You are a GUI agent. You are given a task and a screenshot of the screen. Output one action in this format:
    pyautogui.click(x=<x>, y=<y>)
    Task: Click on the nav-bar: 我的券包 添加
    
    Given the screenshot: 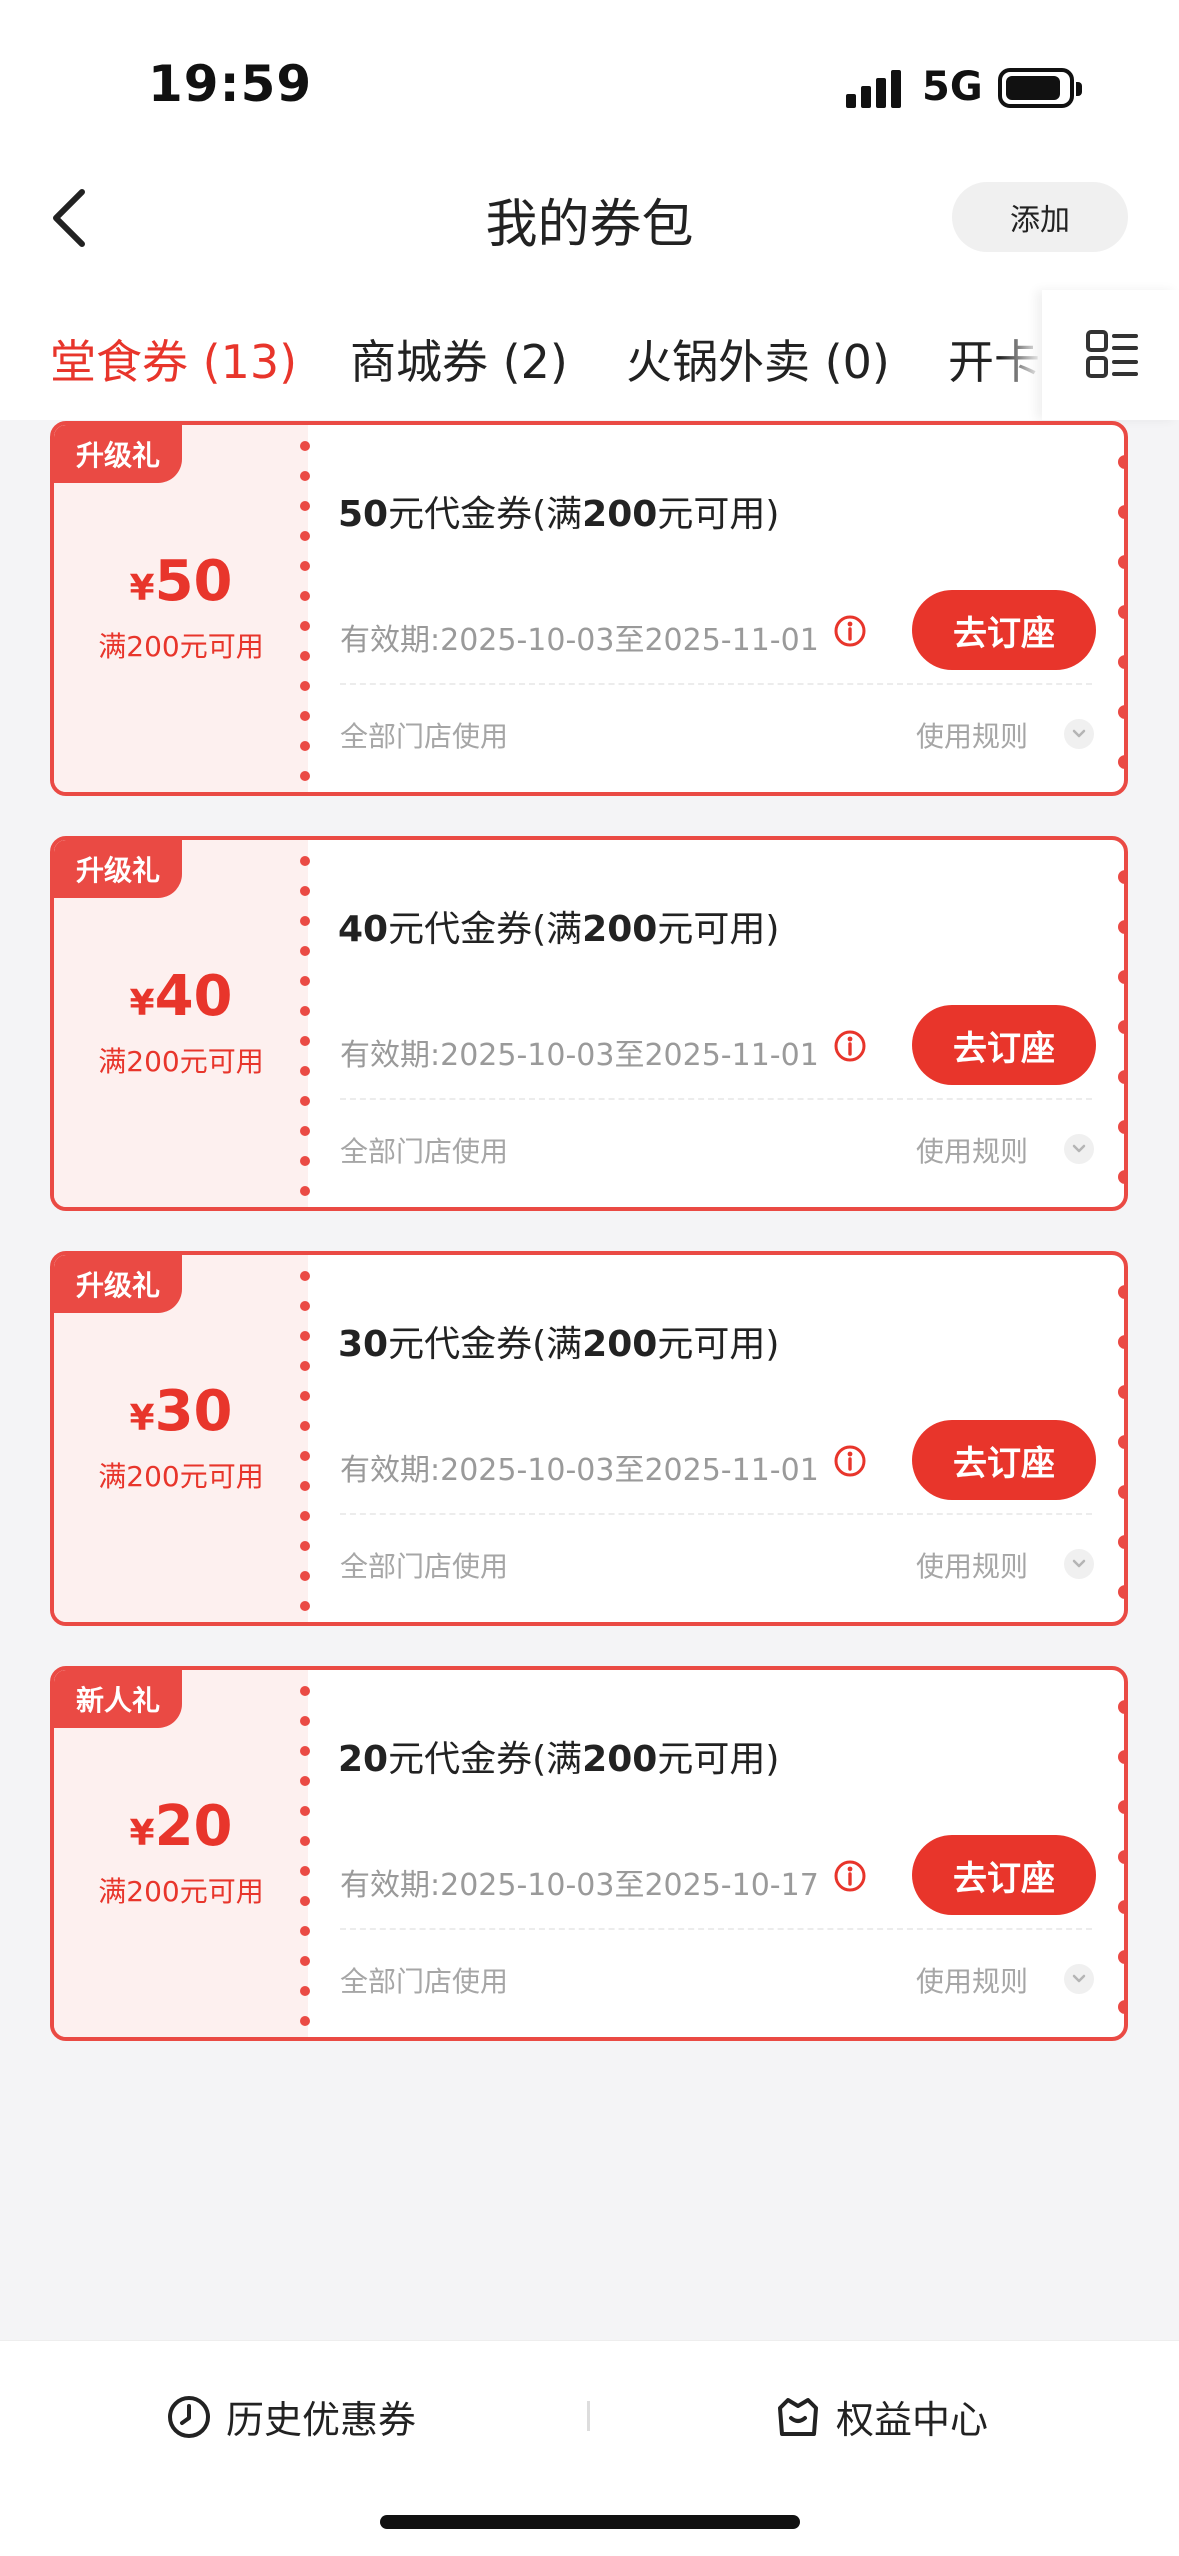 What is the action you would take?
    pyautogui.click(x=589, y=225)
    